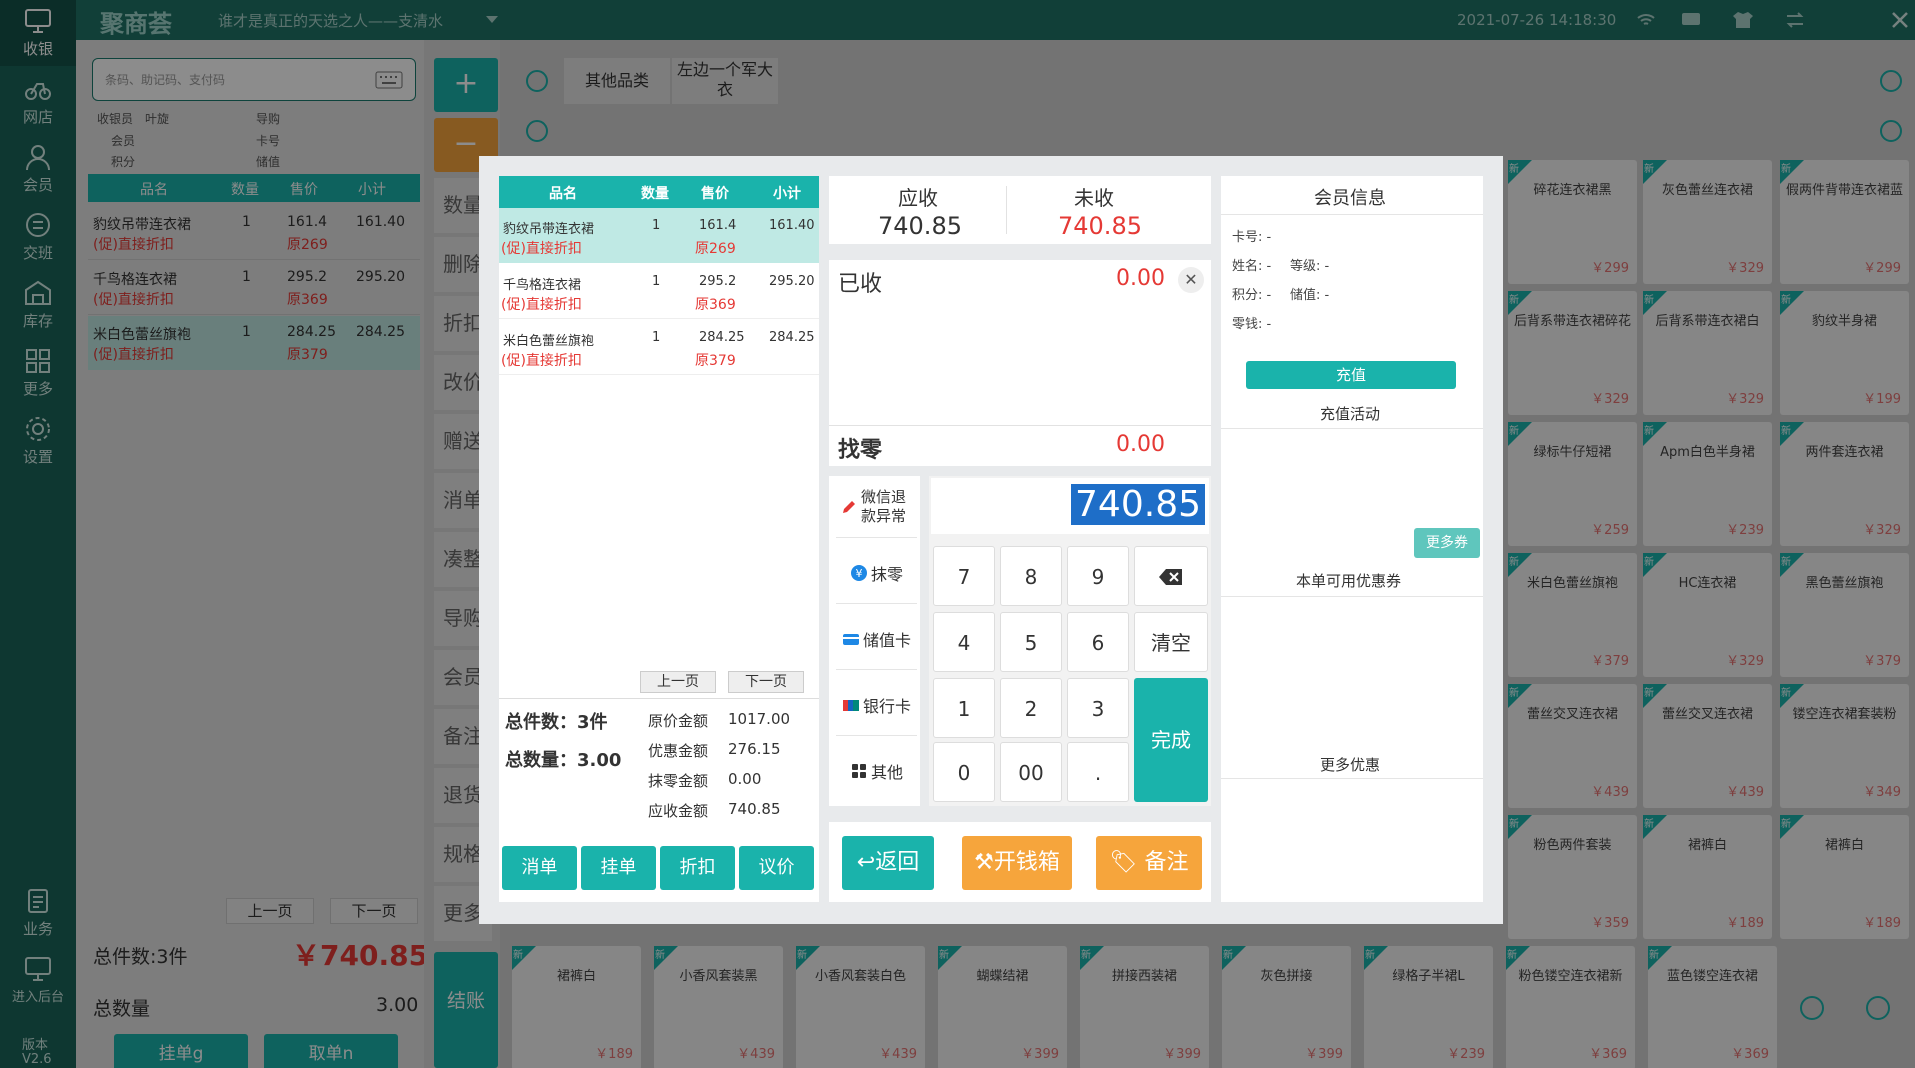 The image size is (1915, 1068). What do you see at coordinates (715, 361) in the screenshot?
I see `row-orig: 原379` at bounding box center [715, 361].